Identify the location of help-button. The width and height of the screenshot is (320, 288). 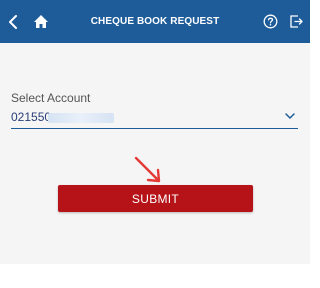
(270, 21).